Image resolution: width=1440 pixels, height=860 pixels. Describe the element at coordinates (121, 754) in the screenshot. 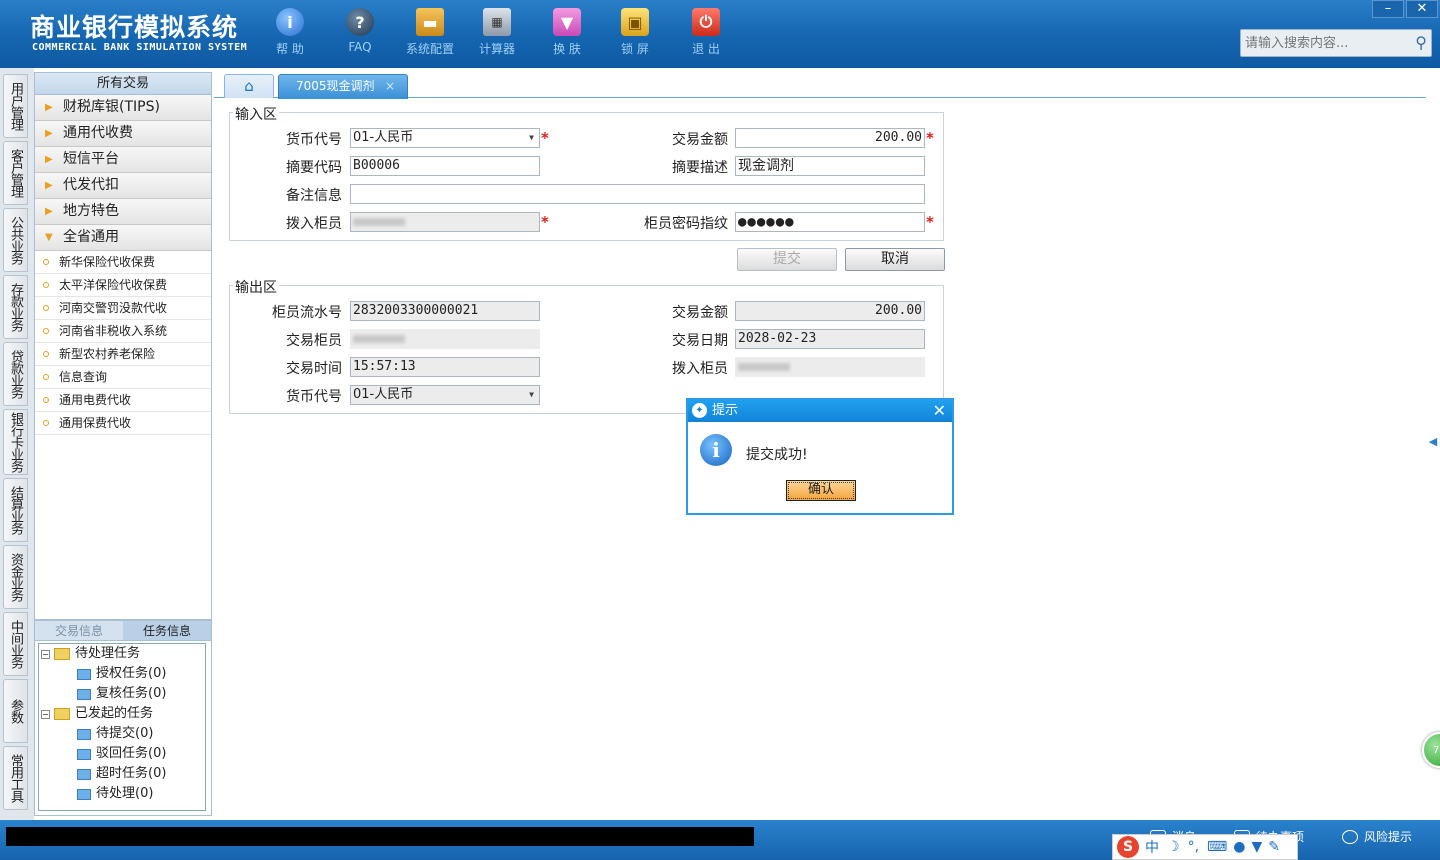

I see `tree-leaf: 驳回任务(0)` at that location.